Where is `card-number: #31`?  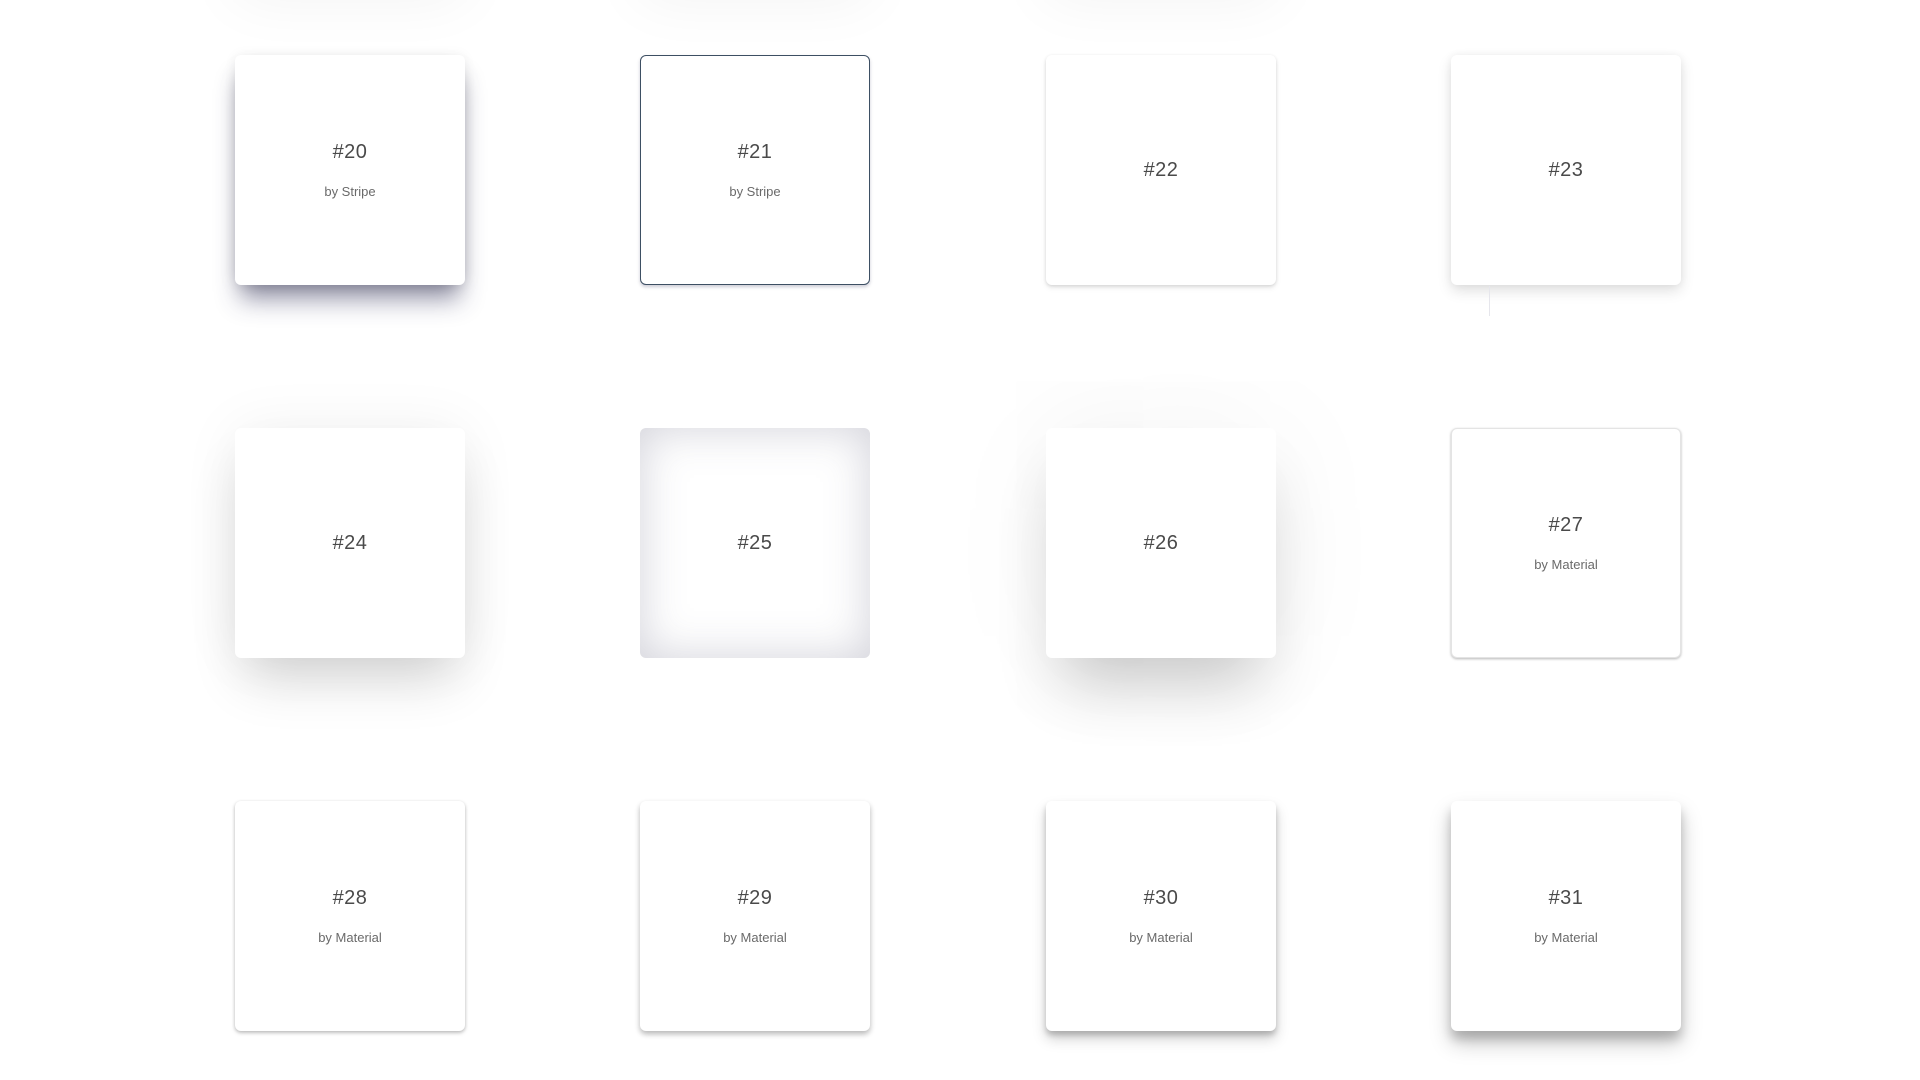 card-number: #31 is located at coordinates (1566, 898).